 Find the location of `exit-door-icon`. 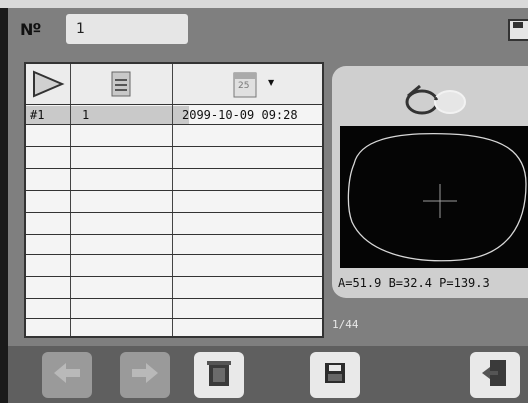

exit-door-icon is located at coordinates (495, 375).